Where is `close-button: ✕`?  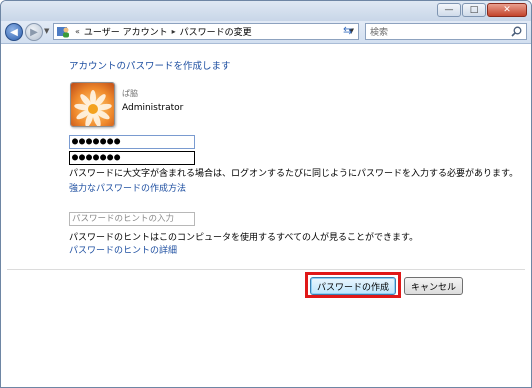
close-button: ✕ is located at coordinates (507, 10).